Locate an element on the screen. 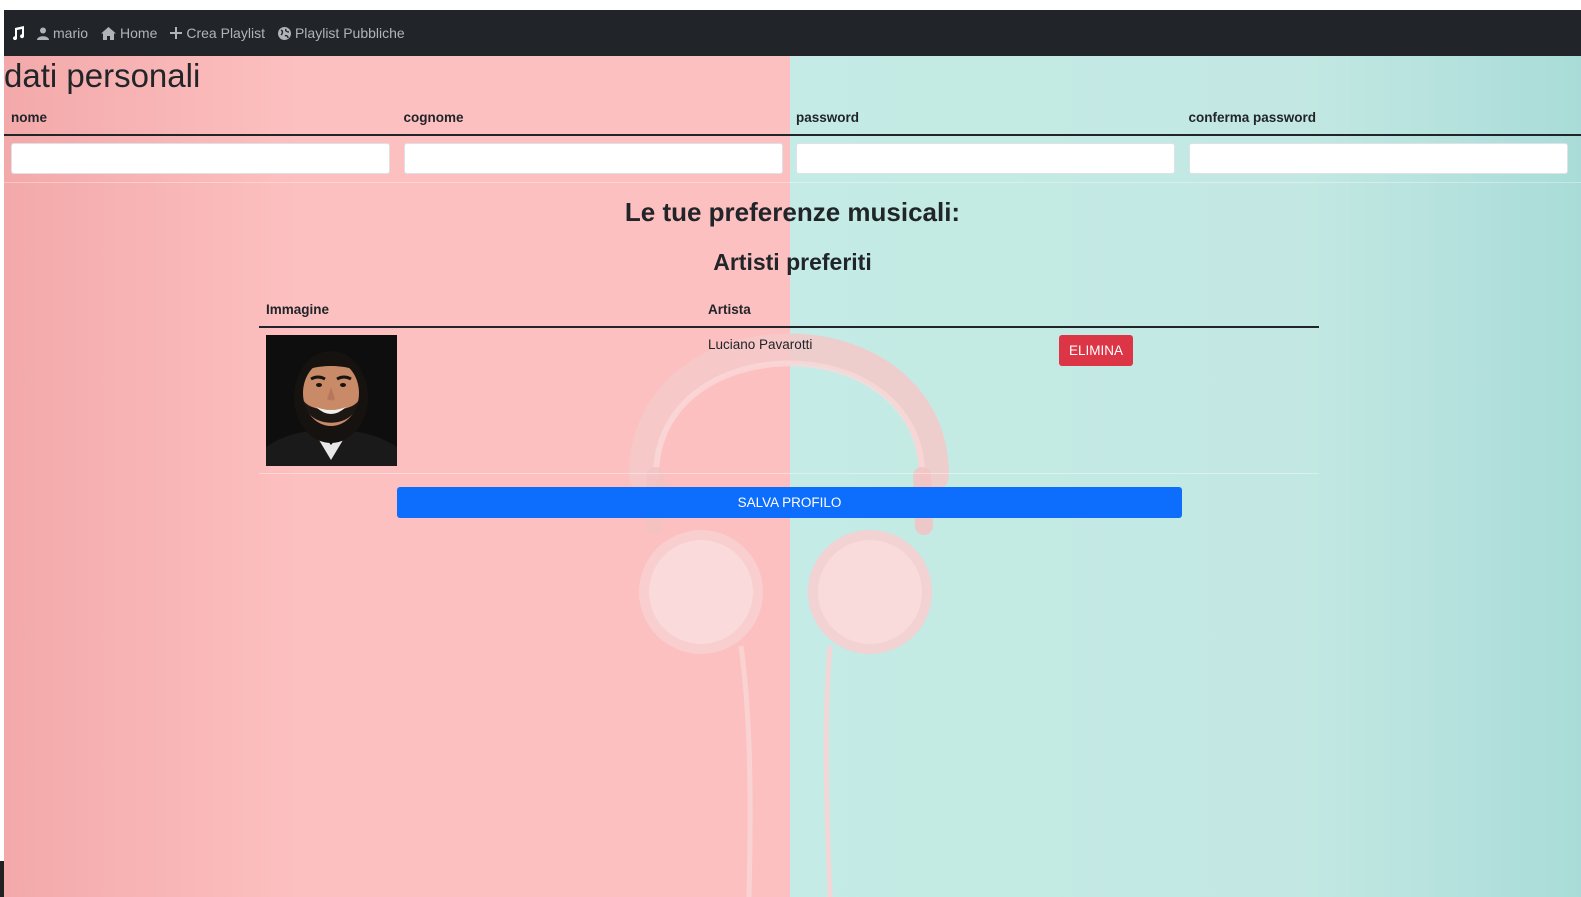 This screenshot has height=897, width=1581. personal-data-table: nome cognome password conferma password is located at coordinates (792, 143).